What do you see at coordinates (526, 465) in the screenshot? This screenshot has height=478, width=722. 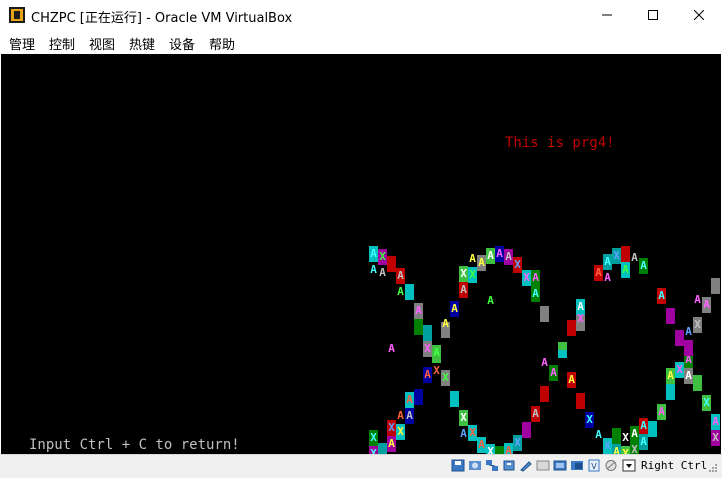 I see `shared-folders-icon` at bounding box center [526, 465].